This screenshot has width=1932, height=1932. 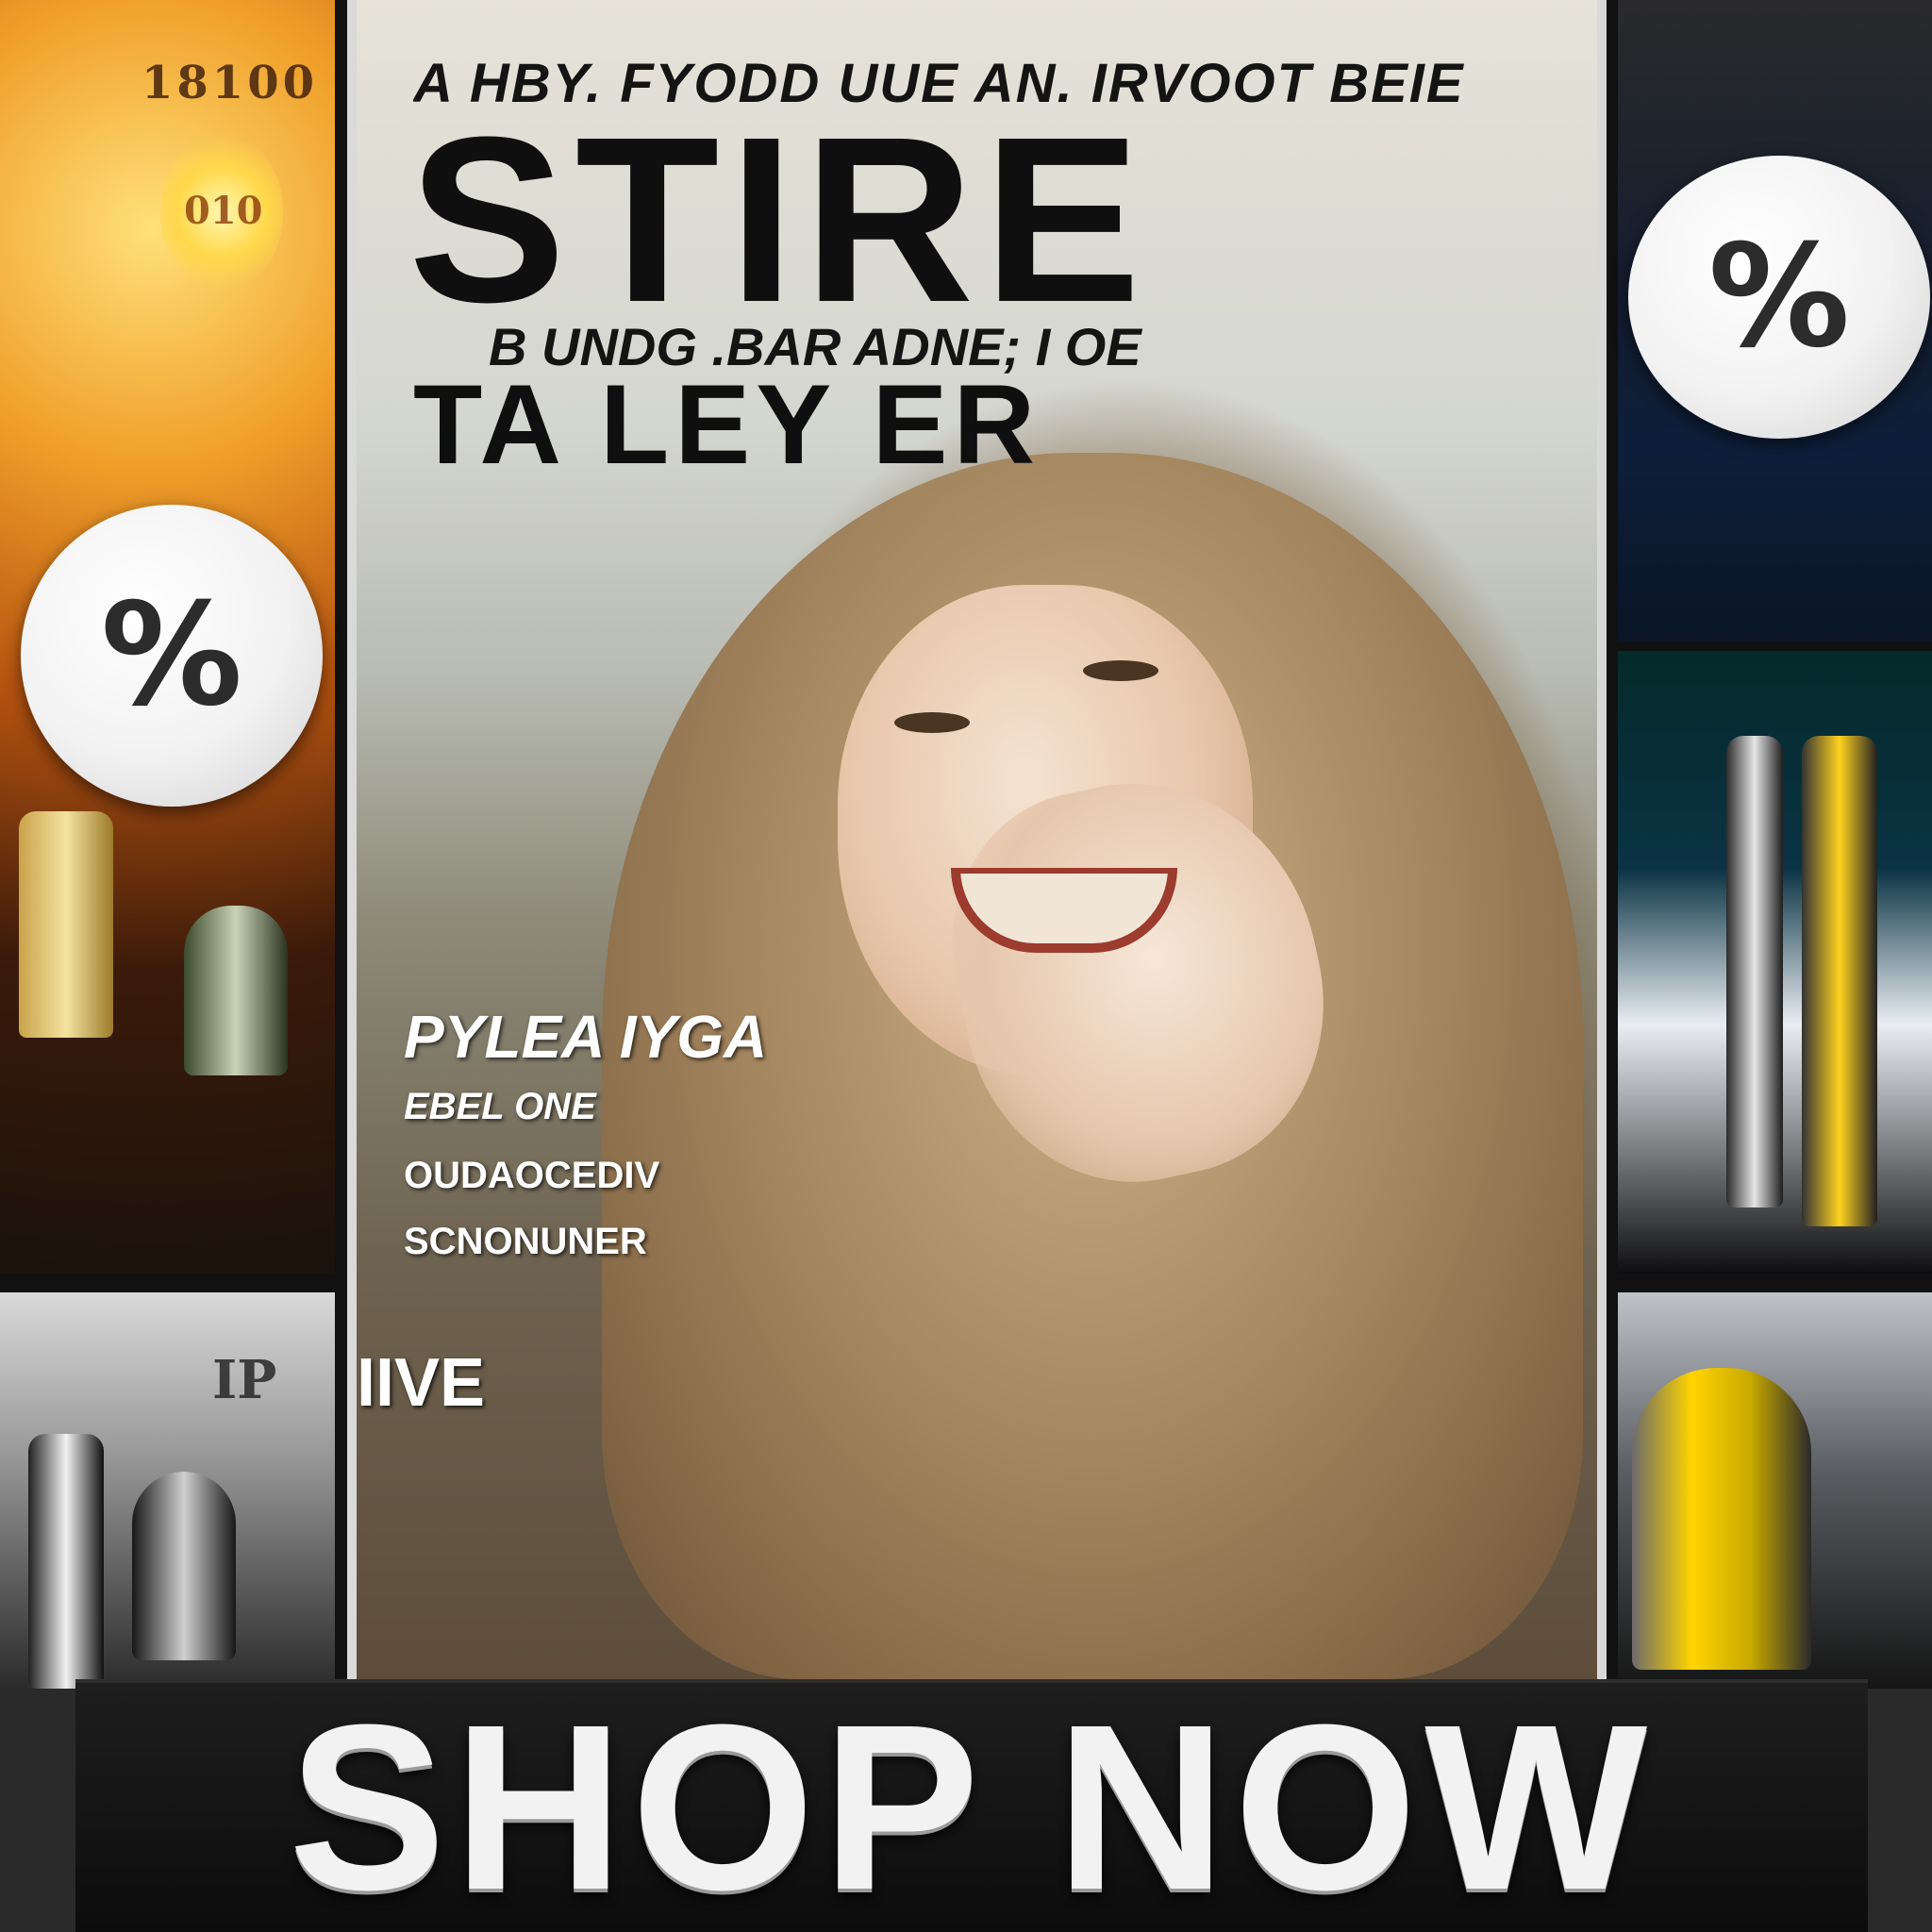 What do you see at coordinates (1895, 1811) in the screenshot?
I see `floor-right` at bounding box center [1895, 1811].